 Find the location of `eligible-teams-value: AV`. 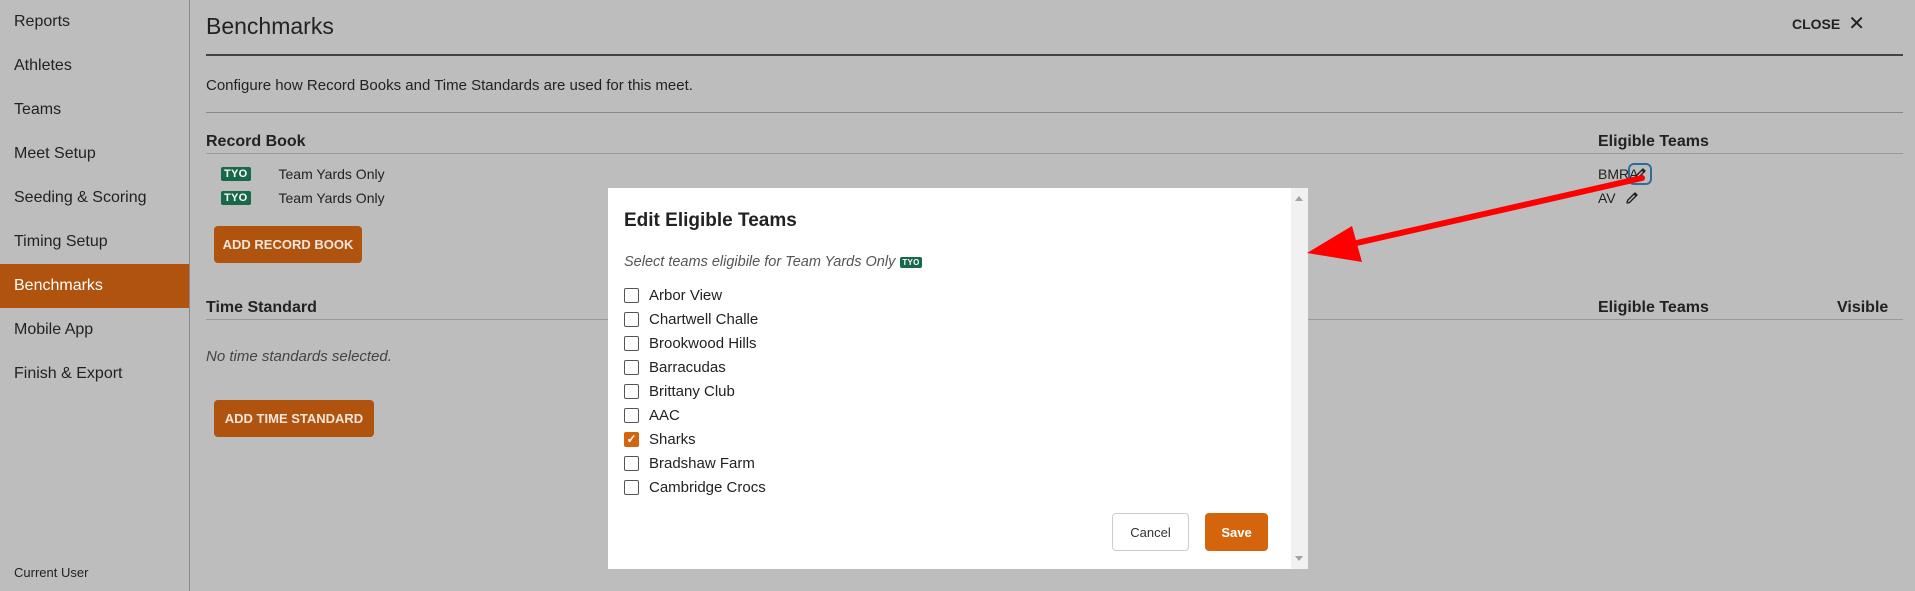

eligible-teams-value: AV is located at coordinates (1607, 198).